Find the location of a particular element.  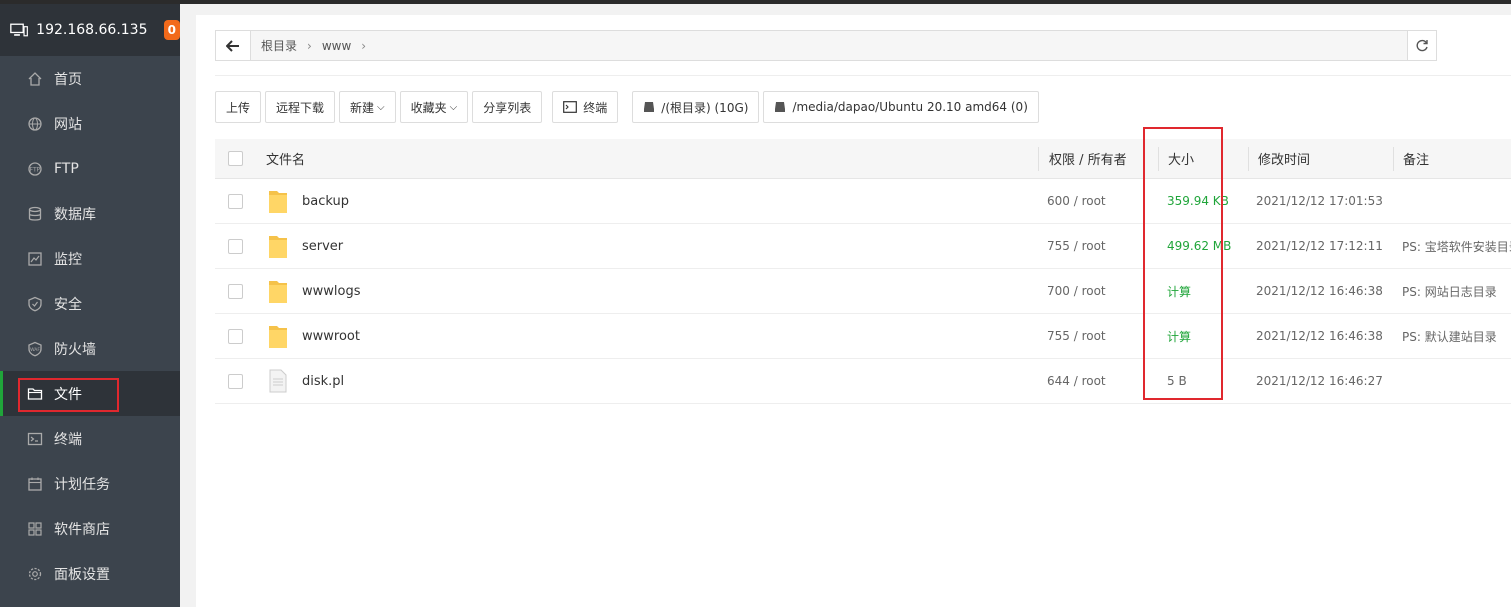

breadcrumb-current: www is located at coordinates (336, 46).